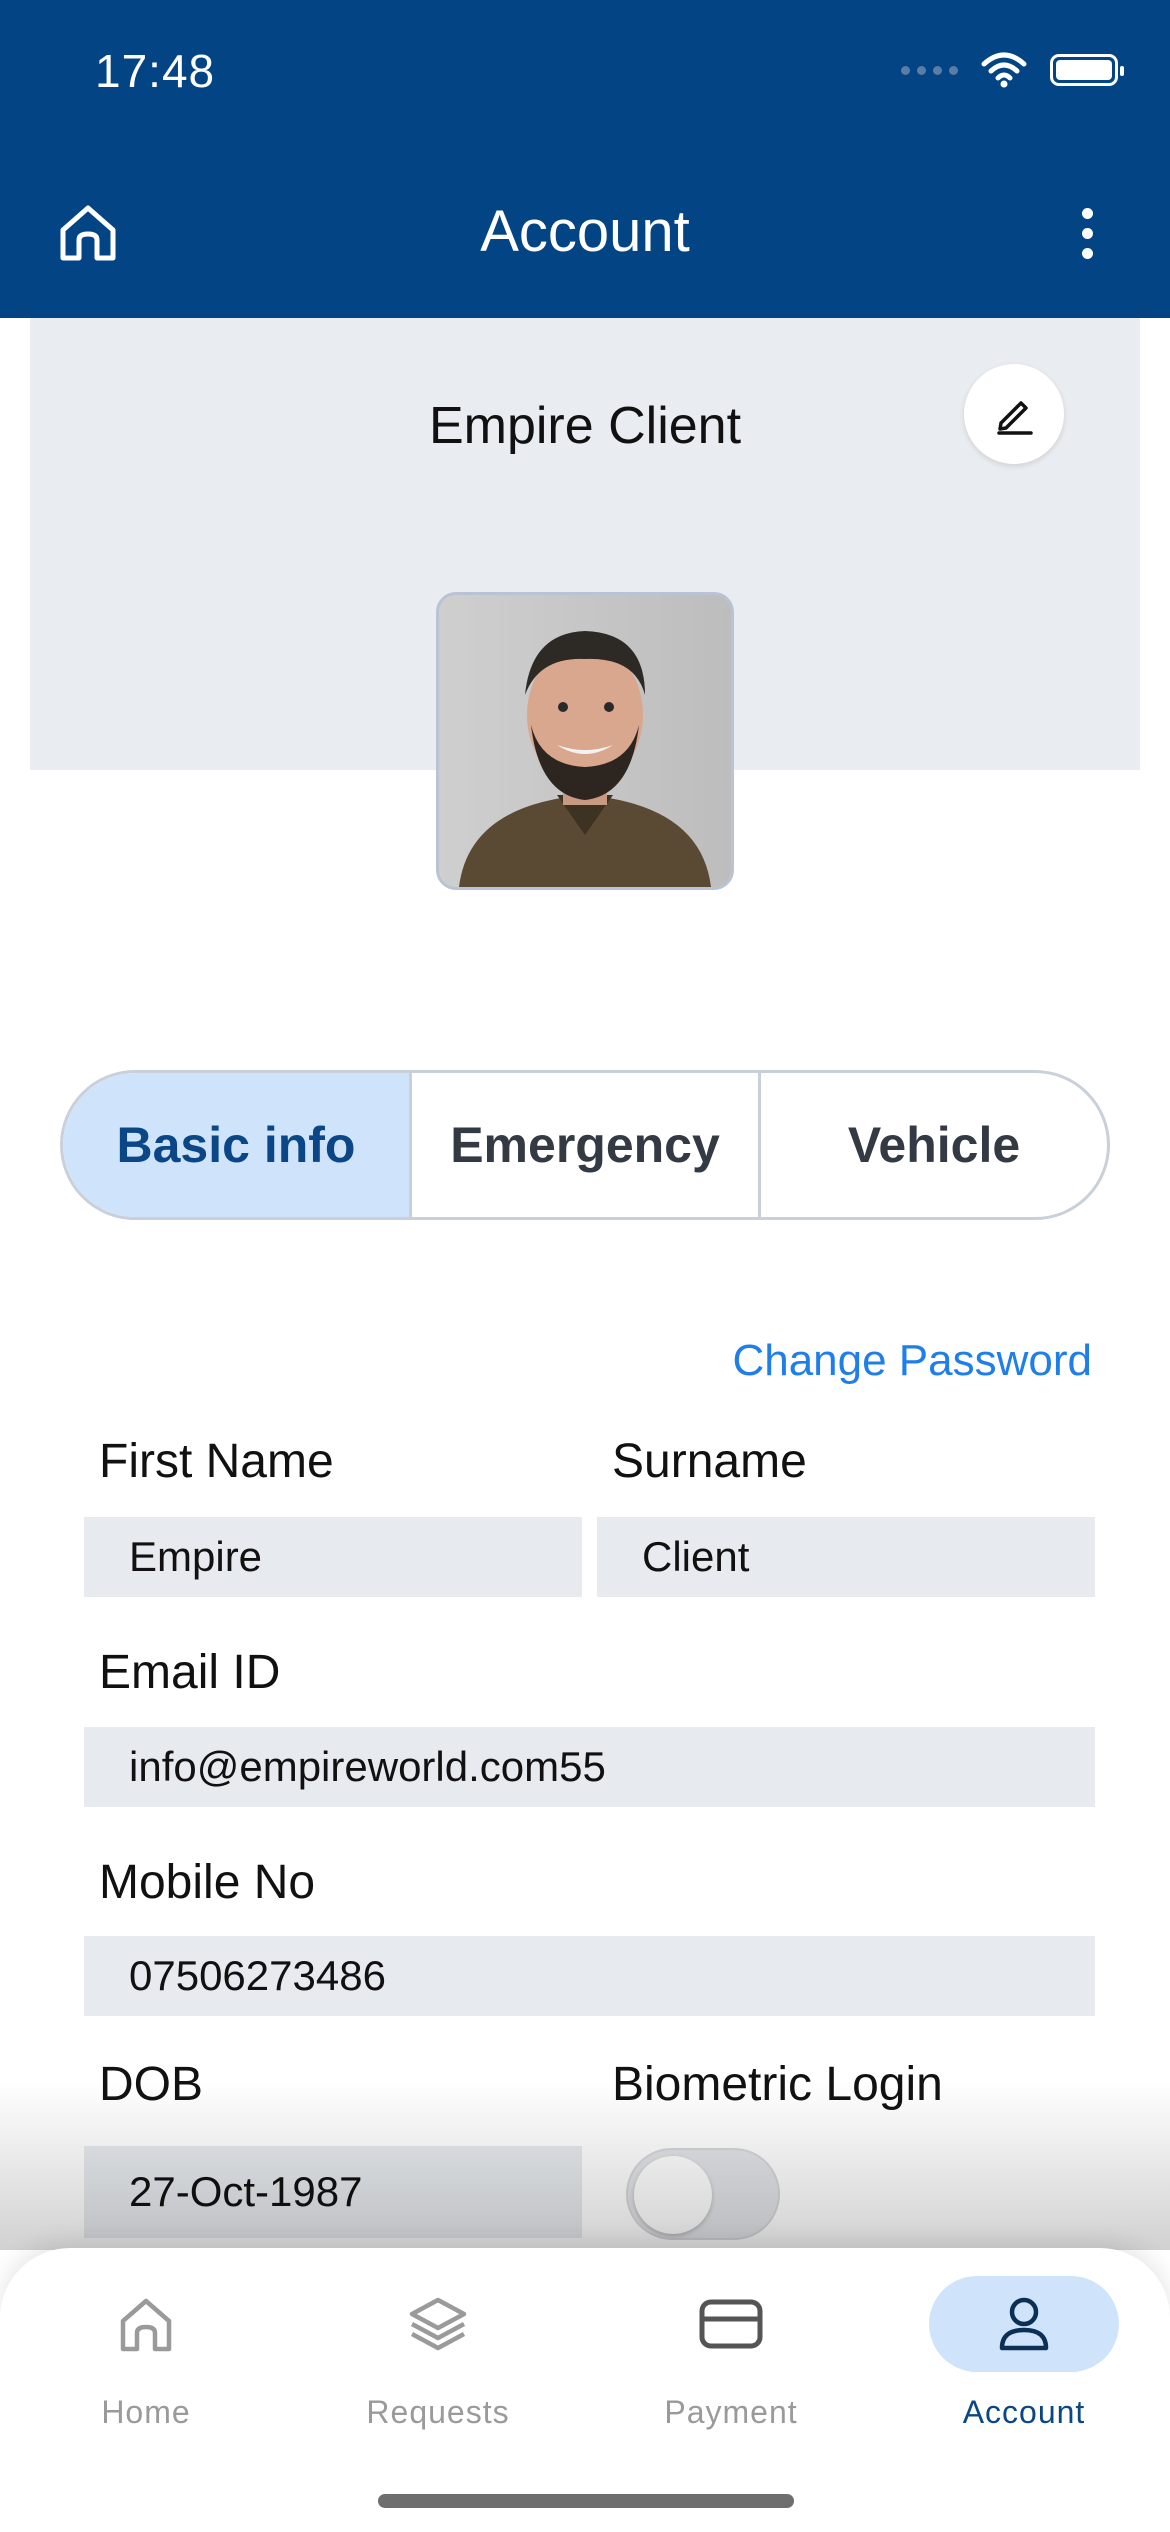 The height and width of the screenshot is (2532, 1170). Describe the element at coordinates (586, 2501) in the screenshot. I see `home-indicator` at that location.